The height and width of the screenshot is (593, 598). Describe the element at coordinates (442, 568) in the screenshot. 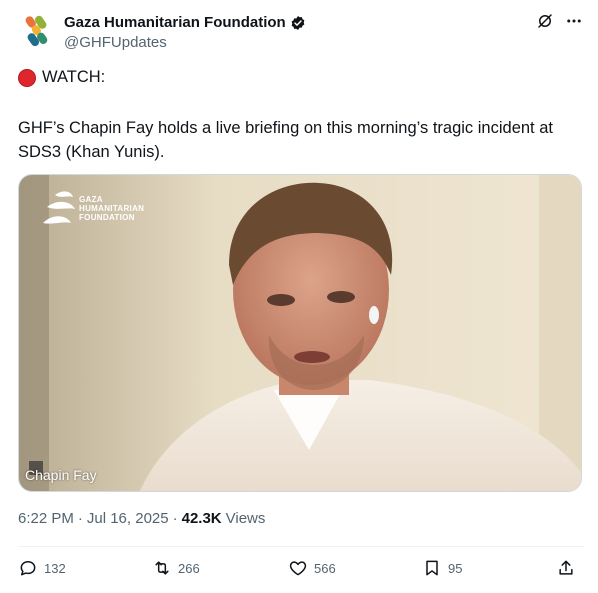

I see `bookmark-button: 95` at that location.